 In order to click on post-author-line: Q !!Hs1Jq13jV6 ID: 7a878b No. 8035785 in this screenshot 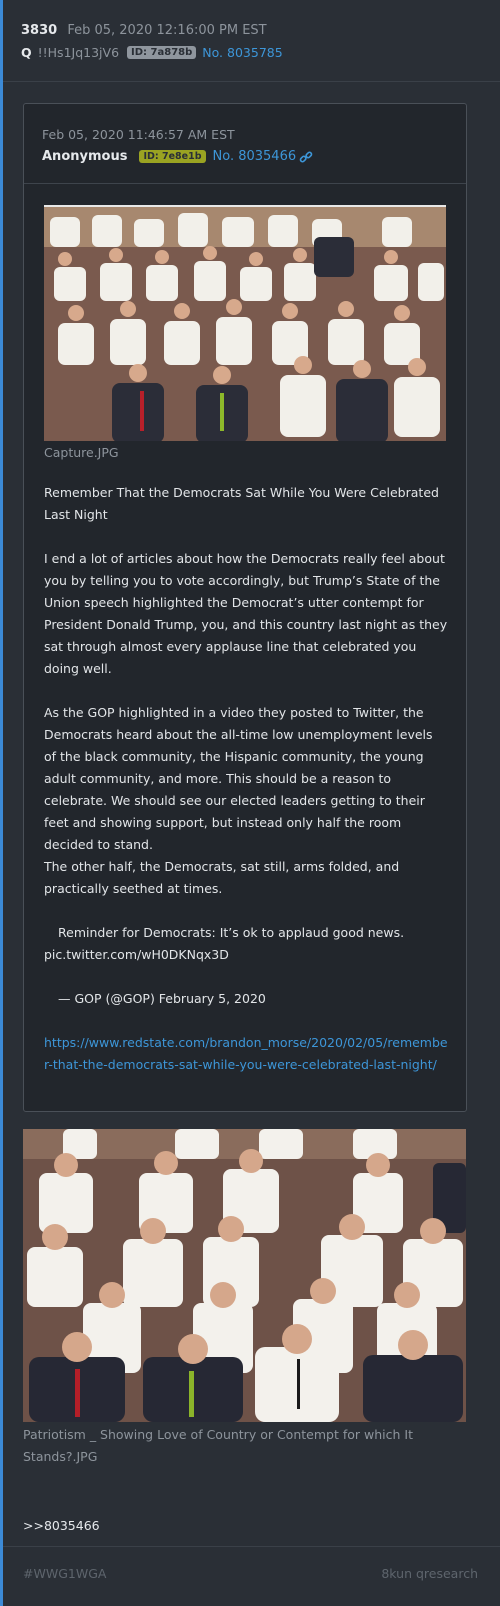, I will do `click(152, 52)`.